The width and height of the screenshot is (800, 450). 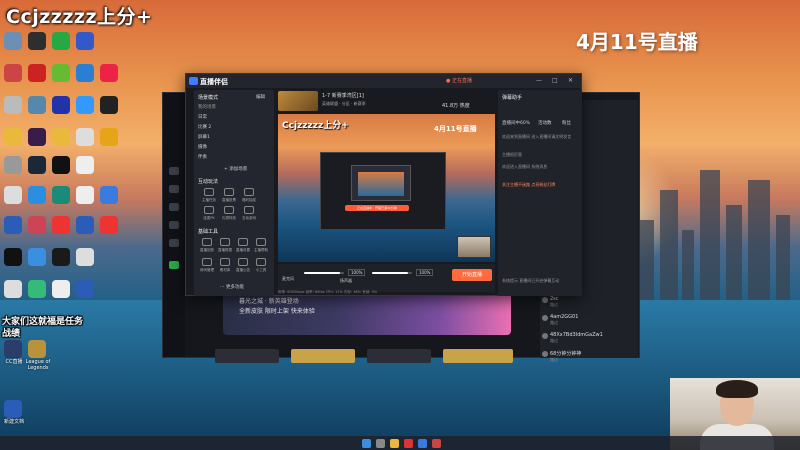 I want to click on settings-icon, so click(x=243, y=242).